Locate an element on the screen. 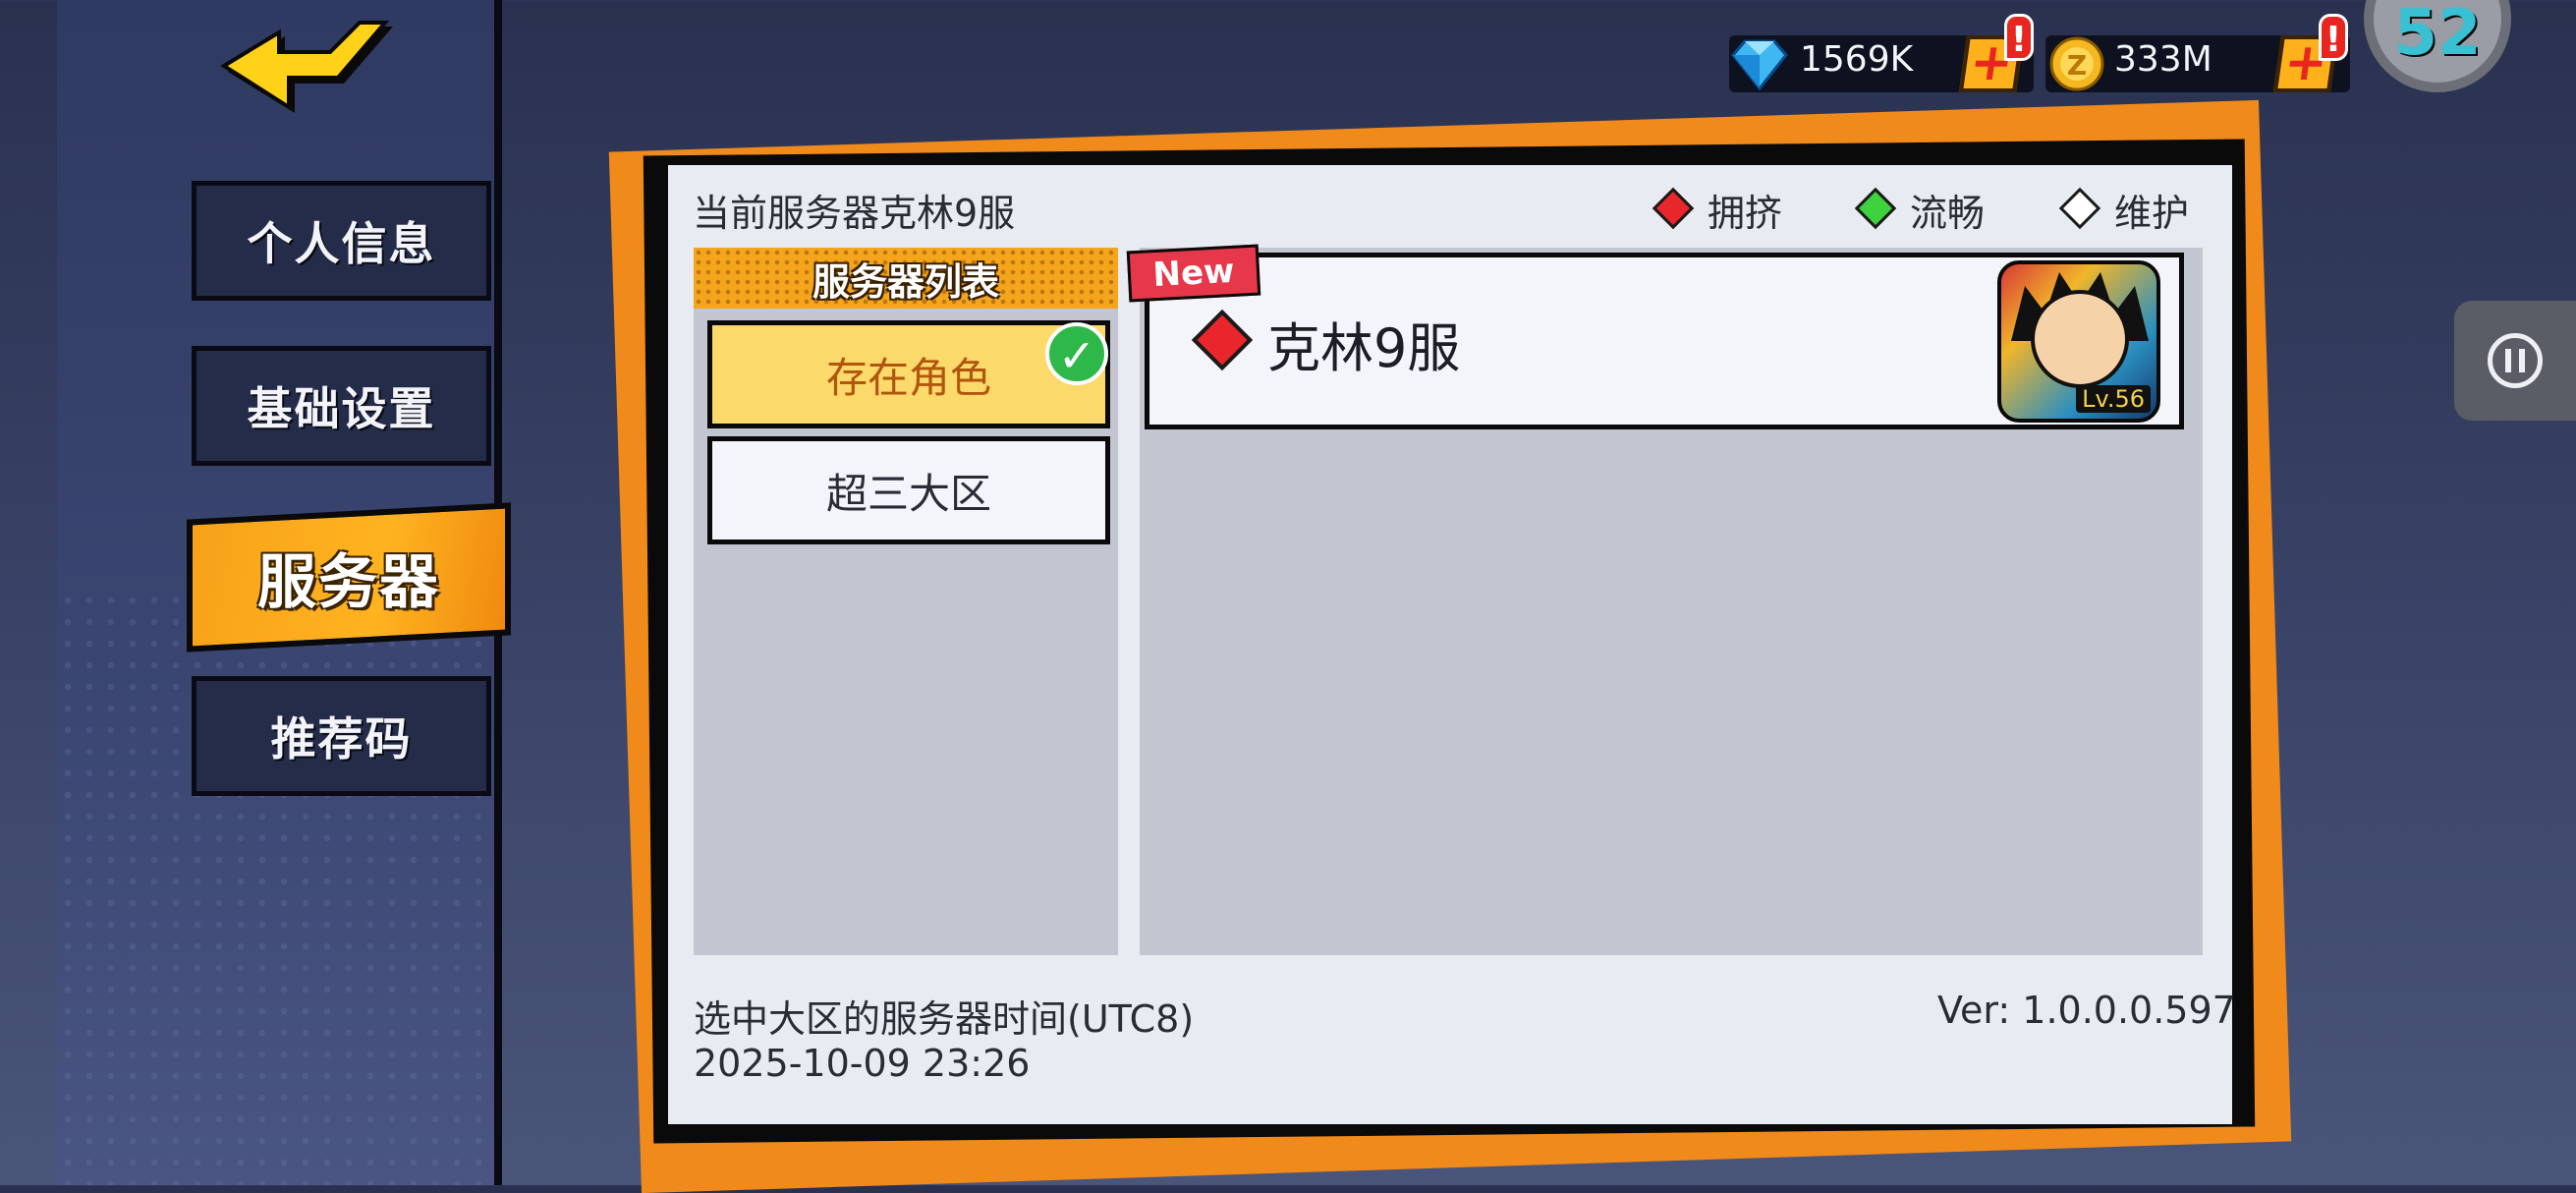 The height and width of the screenshot is (1193, 2576). diamond-count: 1569K is located at coordinates (1857, 59).